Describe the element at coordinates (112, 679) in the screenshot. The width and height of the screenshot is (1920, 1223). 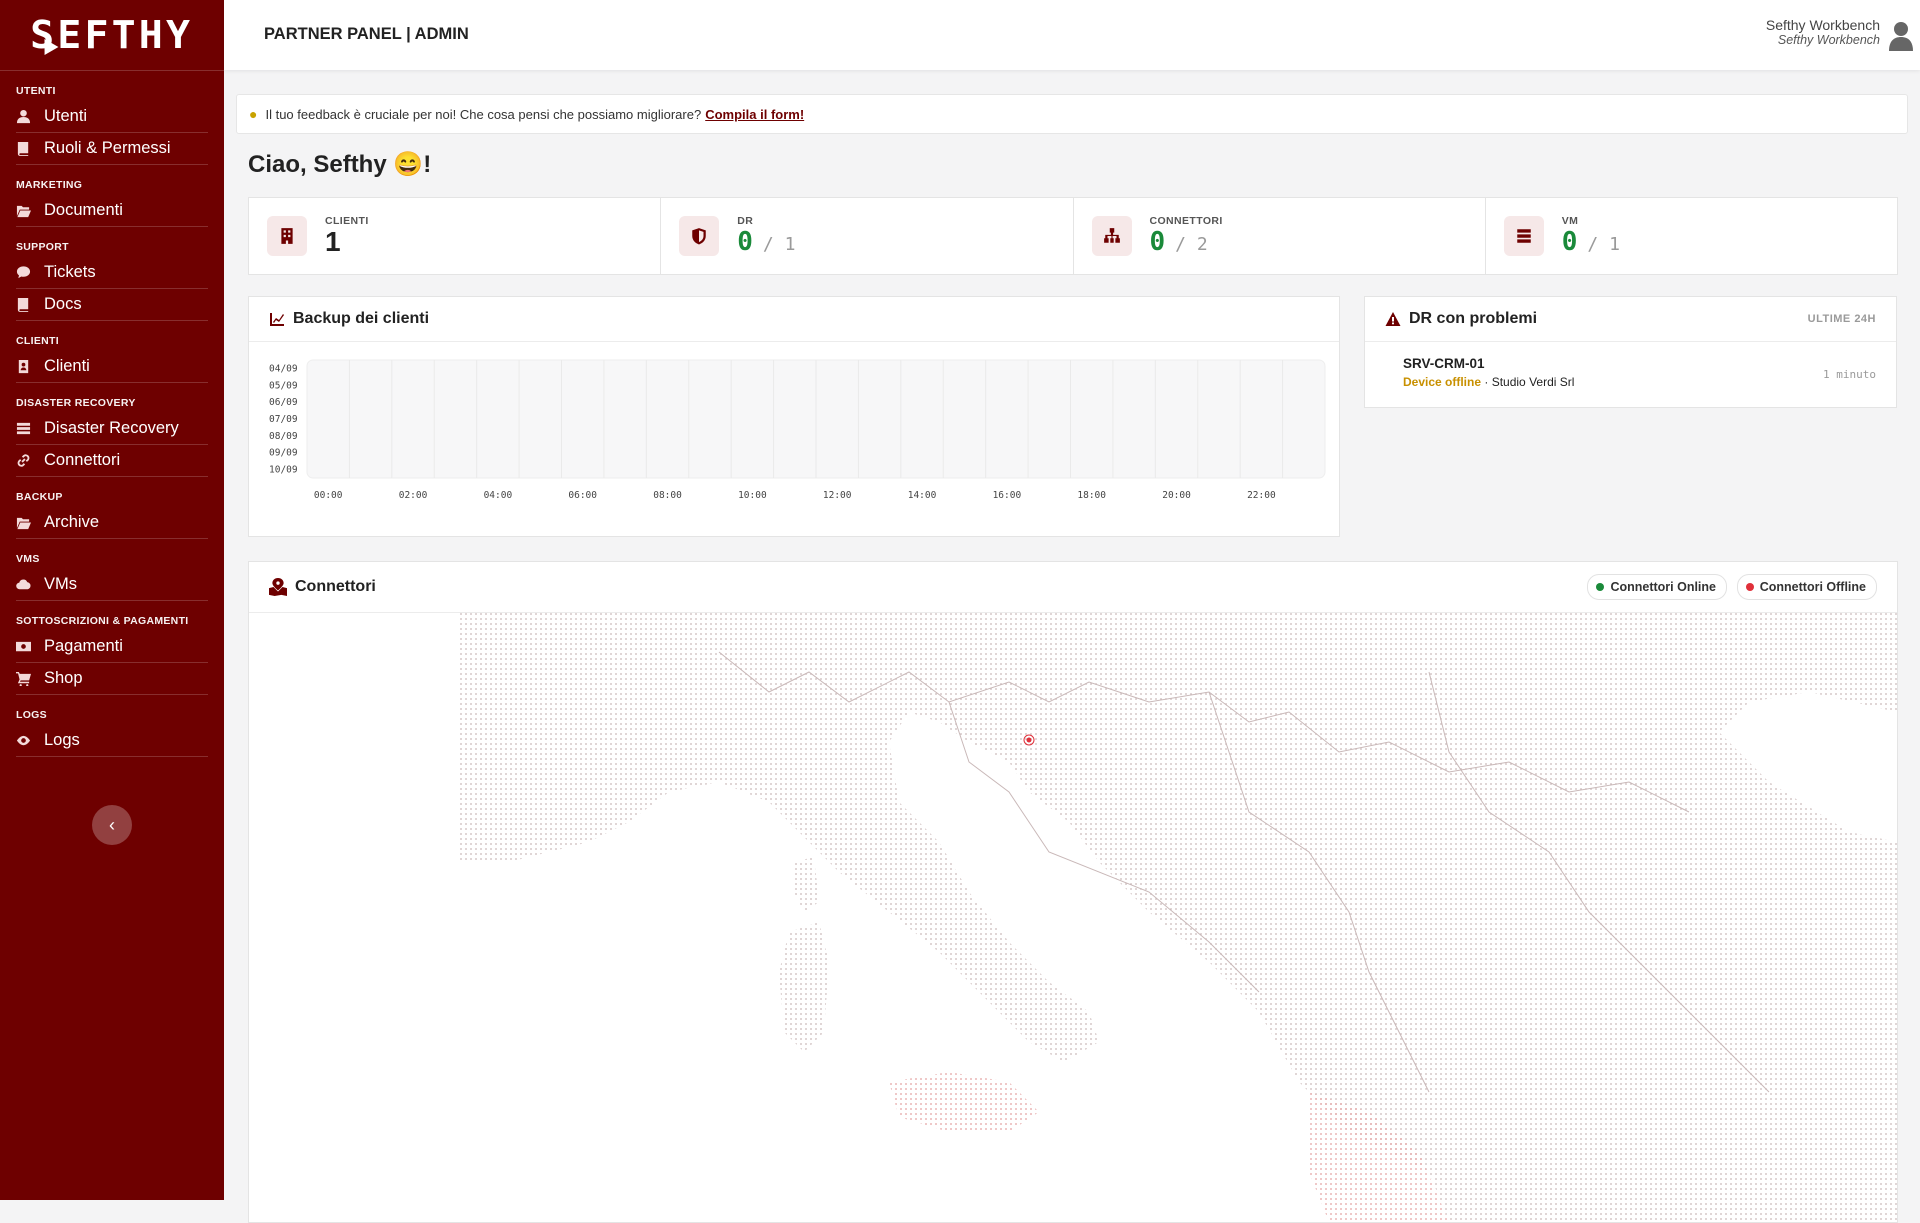
I see `sidebar-item-shop: Shop` at that location.